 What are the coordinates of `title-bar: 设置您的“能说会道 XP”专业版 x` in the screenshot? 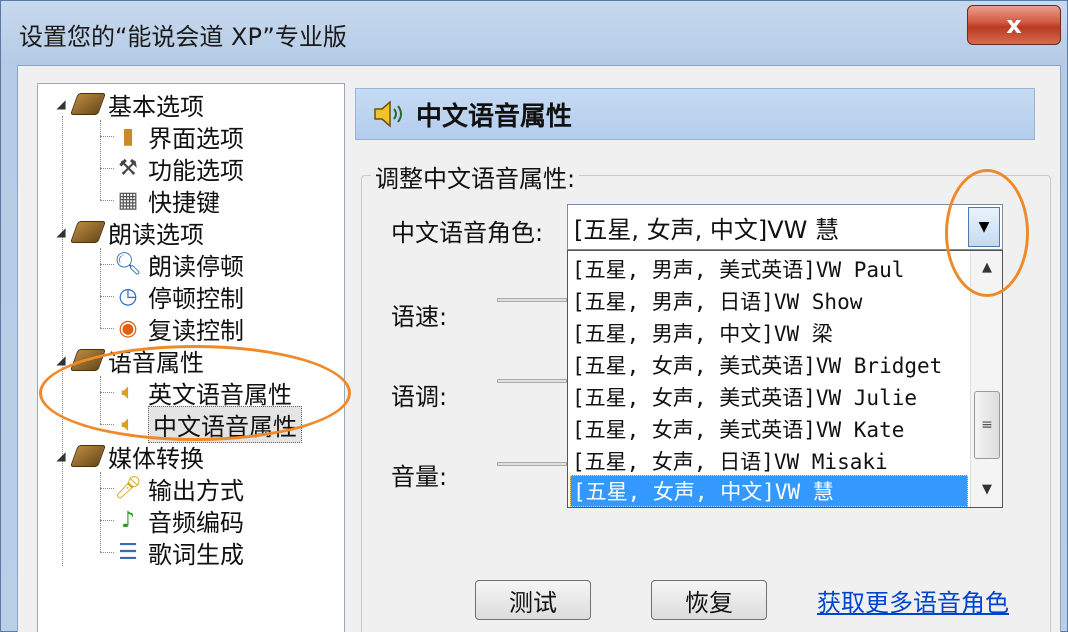 It's located at (534, 31).